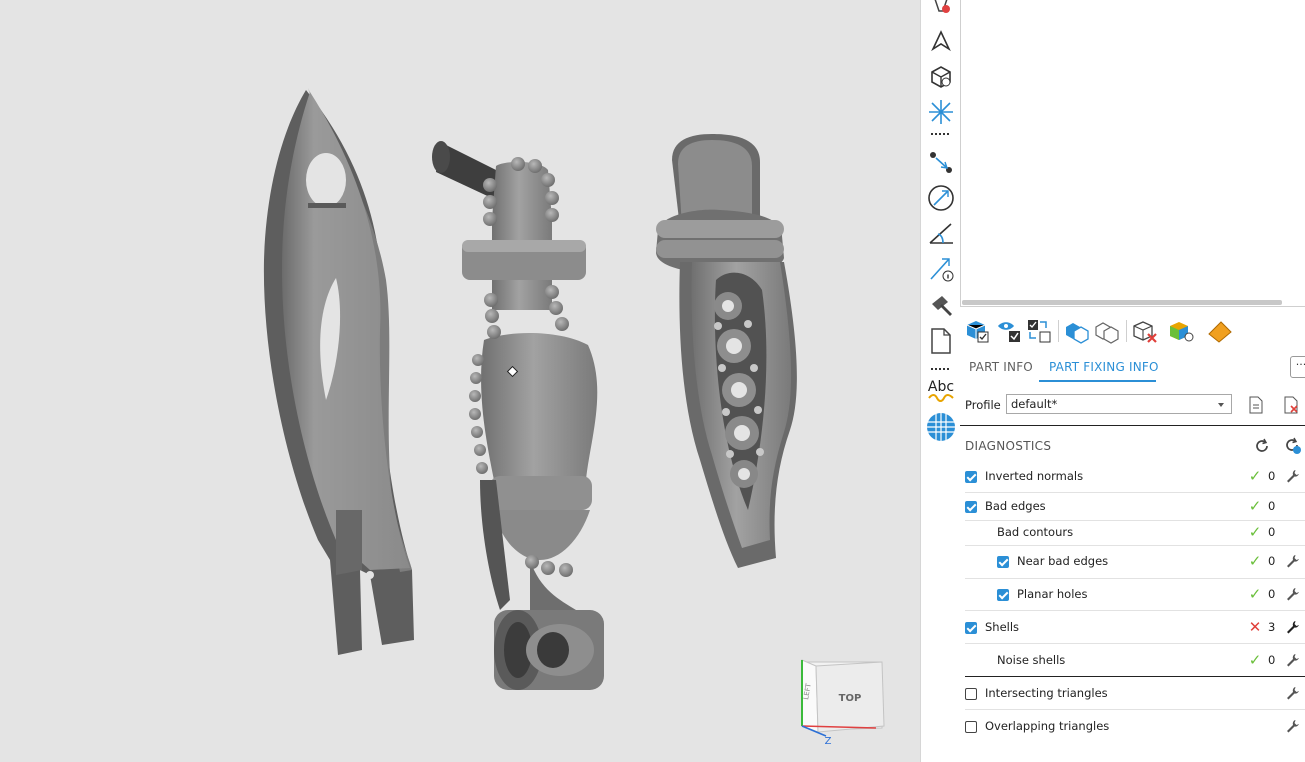 Image resolution: width=1305 pixels, height=762 pixels. What do you see at coordinates (1003, 562) in the screenshot?
I see `near-bad-edges-checkbox` at bounding box center [1003, 562].